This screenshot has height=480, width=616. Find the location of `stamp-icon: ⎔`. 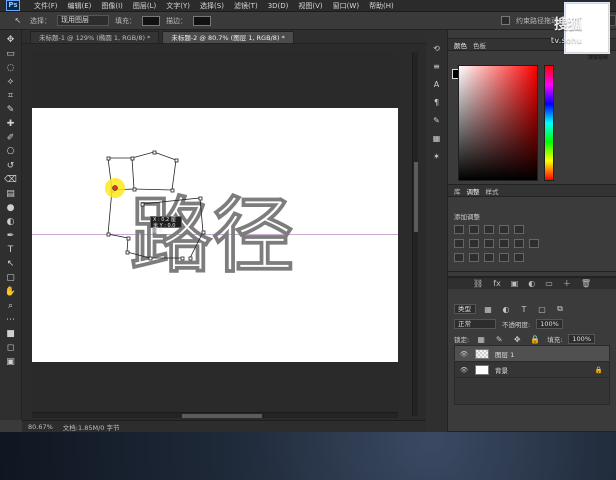

stamp-icon: ⎔ is located at coordinates (11, 151).